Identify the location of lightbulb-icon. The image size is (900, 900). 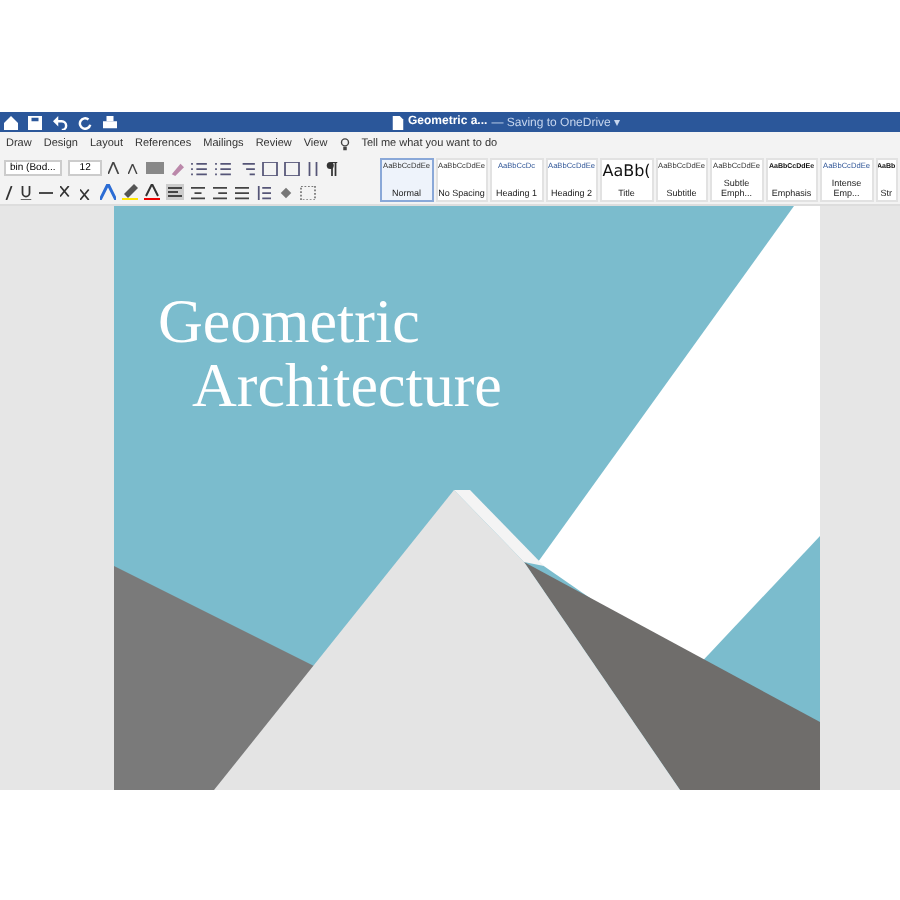
(344, 144).